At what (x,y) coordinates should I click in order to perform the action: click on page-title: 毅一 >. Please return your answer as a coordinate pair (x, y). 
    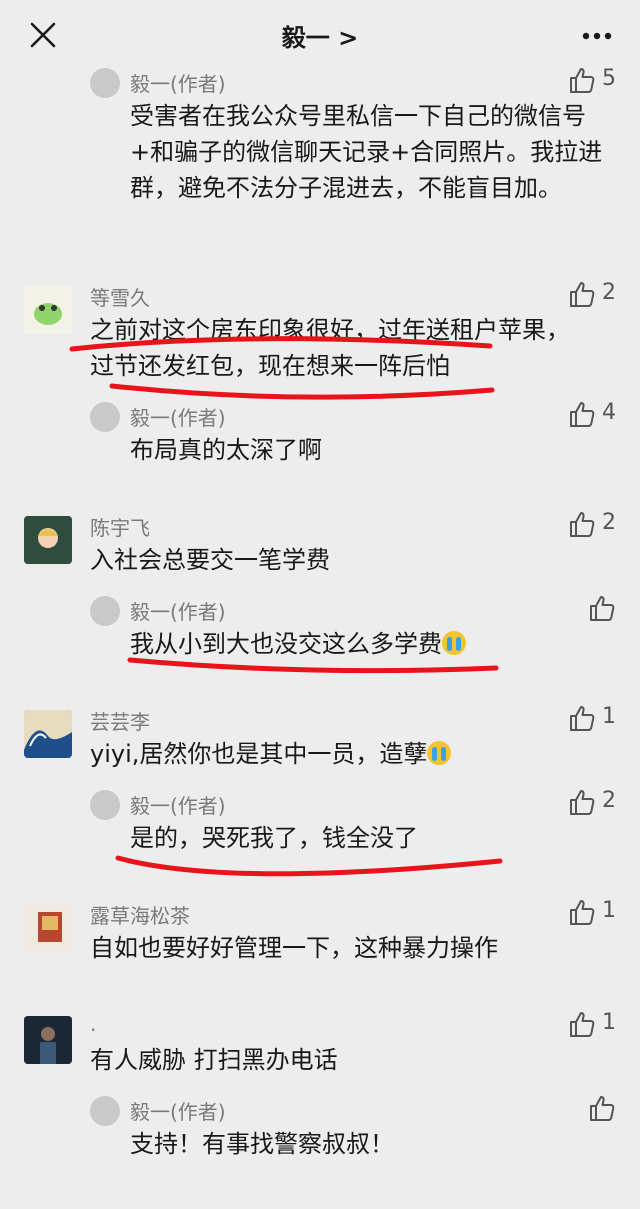
    Looking at the image, I should click on (320, 35).